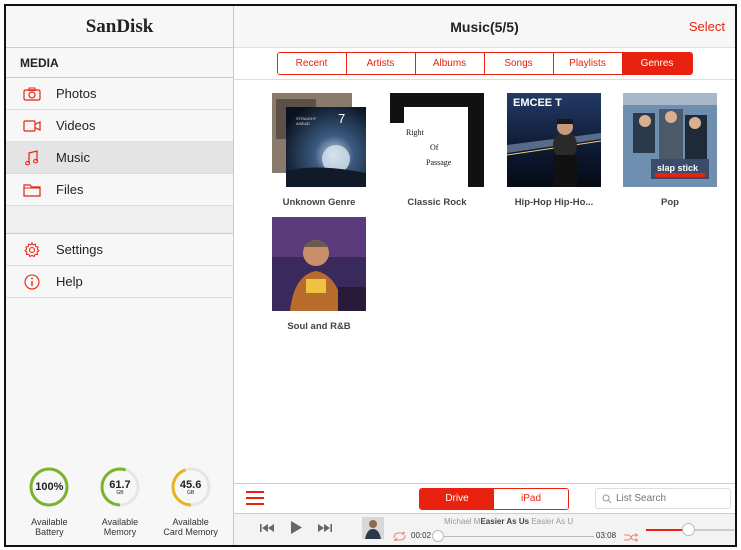 The image size is (741, 550). Describe the element at coordinates (255, 498) in the screenshot. I see `menu-icon` at that location.